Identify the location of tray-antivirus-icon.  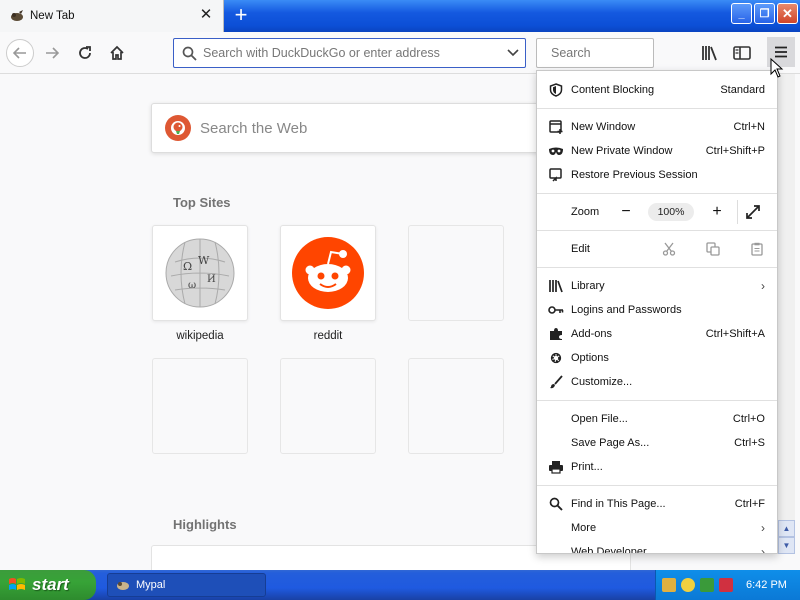
(726, 585).